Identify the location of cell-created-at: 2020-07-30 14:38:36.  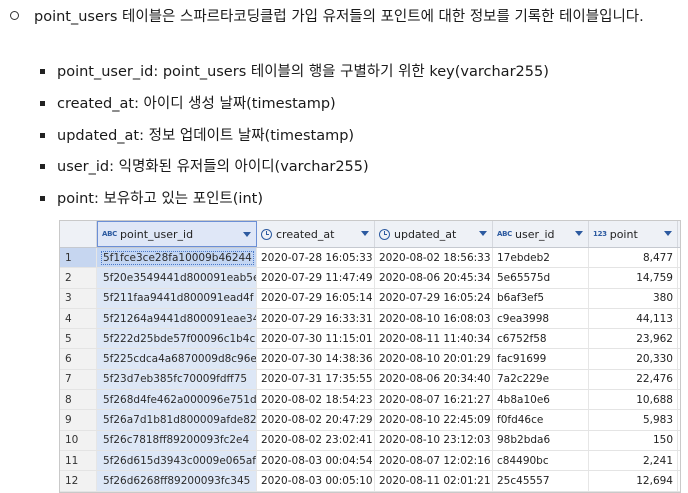
(316, 359).